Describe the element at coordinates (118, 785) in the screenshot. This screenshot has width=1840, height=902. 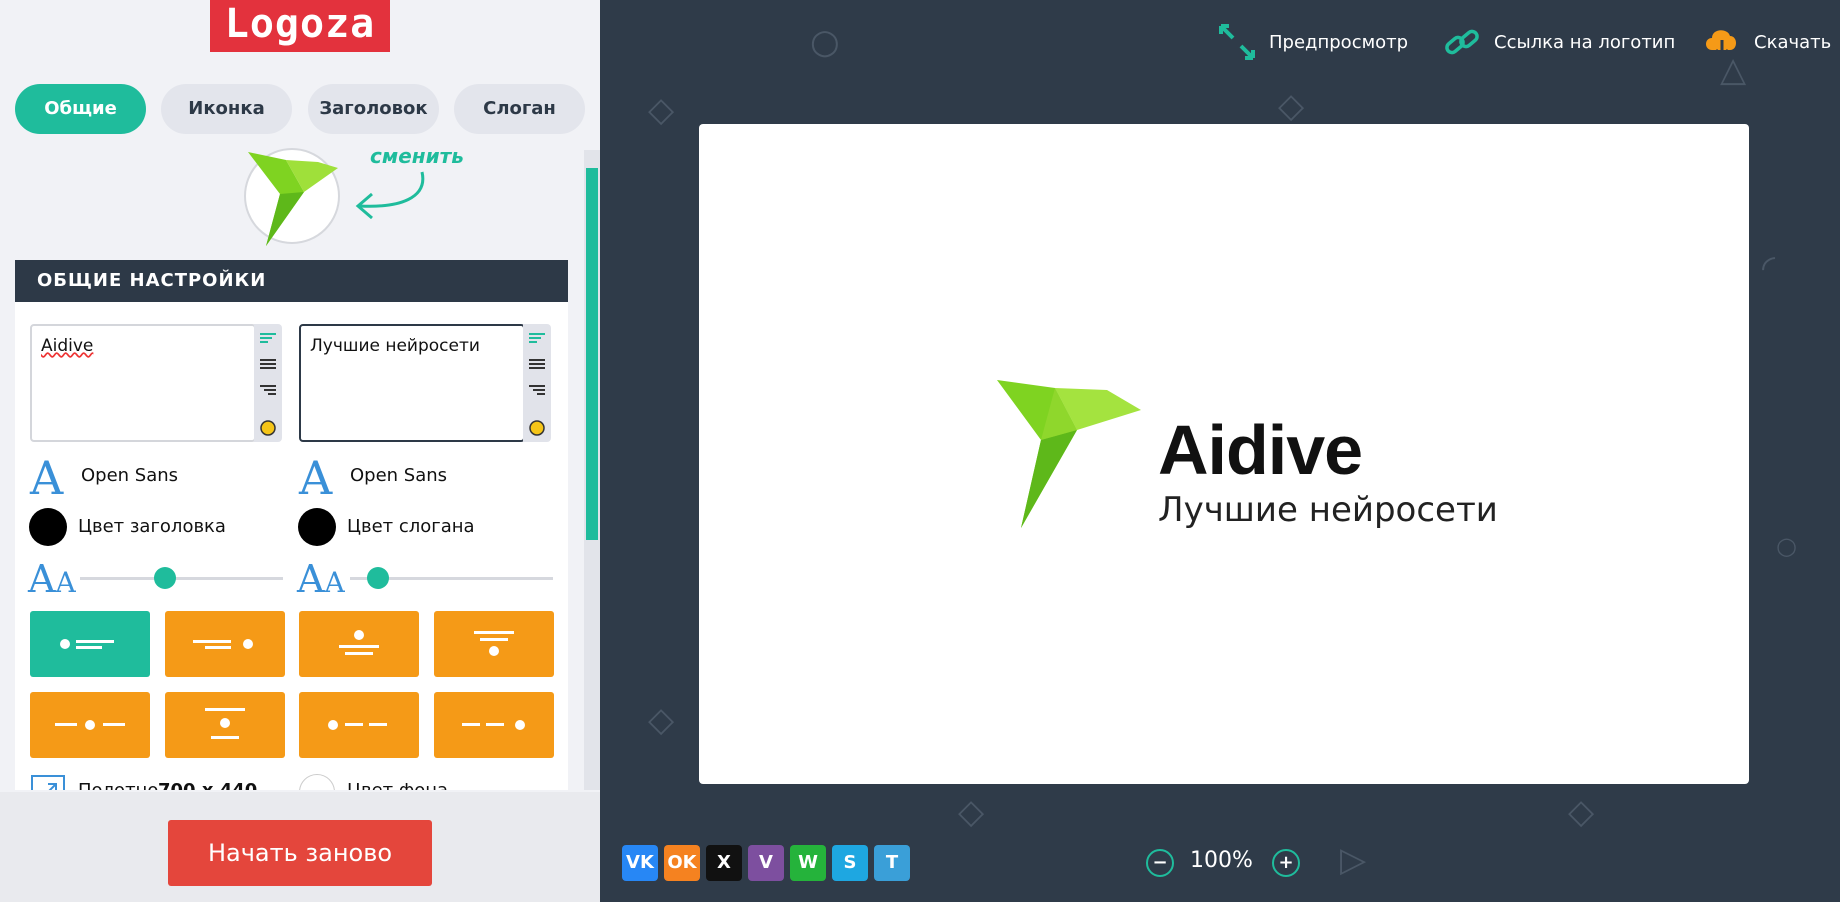
I see `canvas-label: Полотно` at that location.